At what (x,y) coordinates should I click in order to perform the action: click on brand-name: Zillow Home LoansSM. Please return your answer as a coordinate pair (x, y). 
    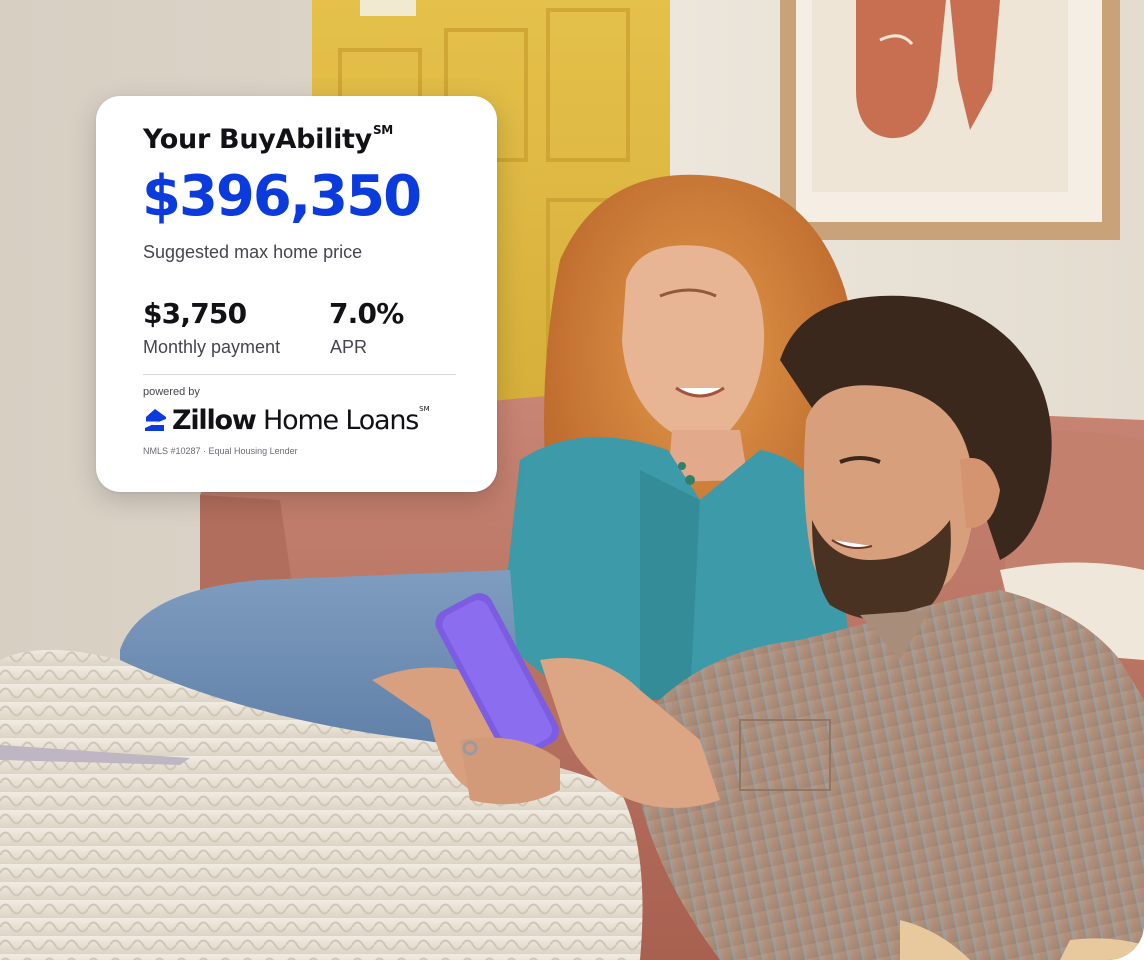
    Looking at the image, I should click on (301, 420).